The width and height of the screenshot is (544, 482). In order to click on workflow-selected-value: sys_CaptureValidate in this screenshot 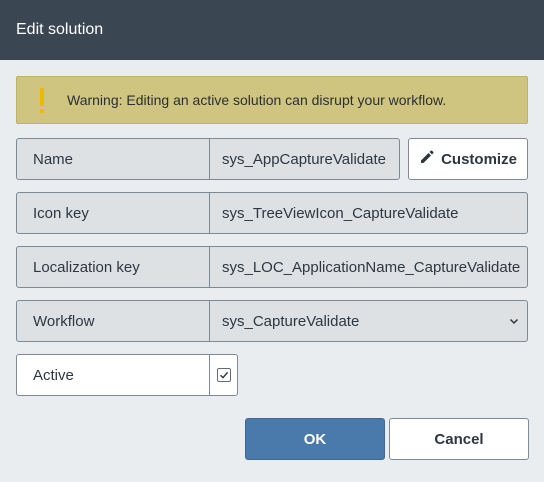, I will do `click(291, 321)`.